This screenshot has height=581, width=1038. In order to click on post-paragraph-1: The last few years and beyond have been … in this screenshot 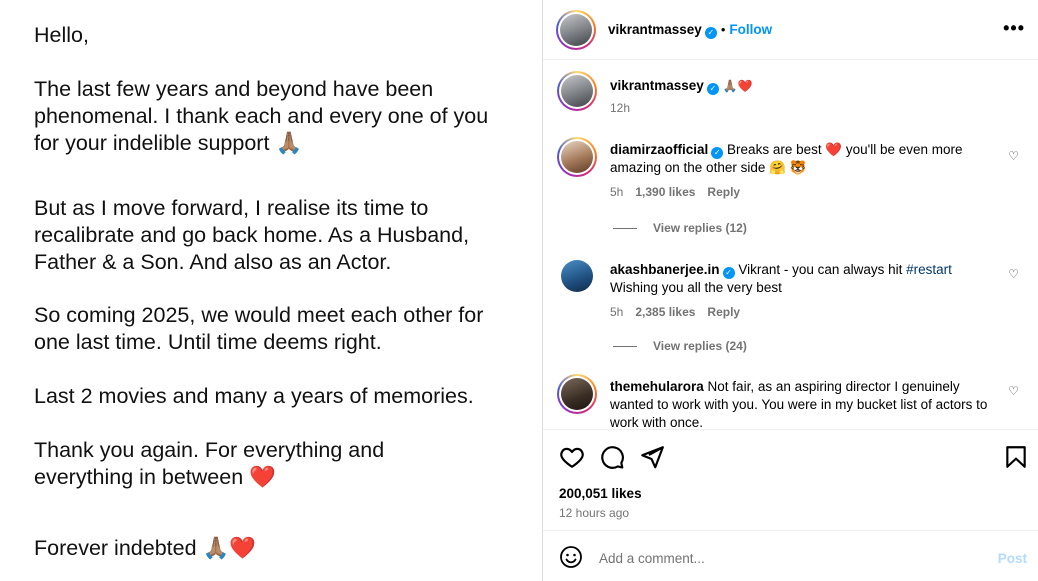, I will do `click(261, 116)`.